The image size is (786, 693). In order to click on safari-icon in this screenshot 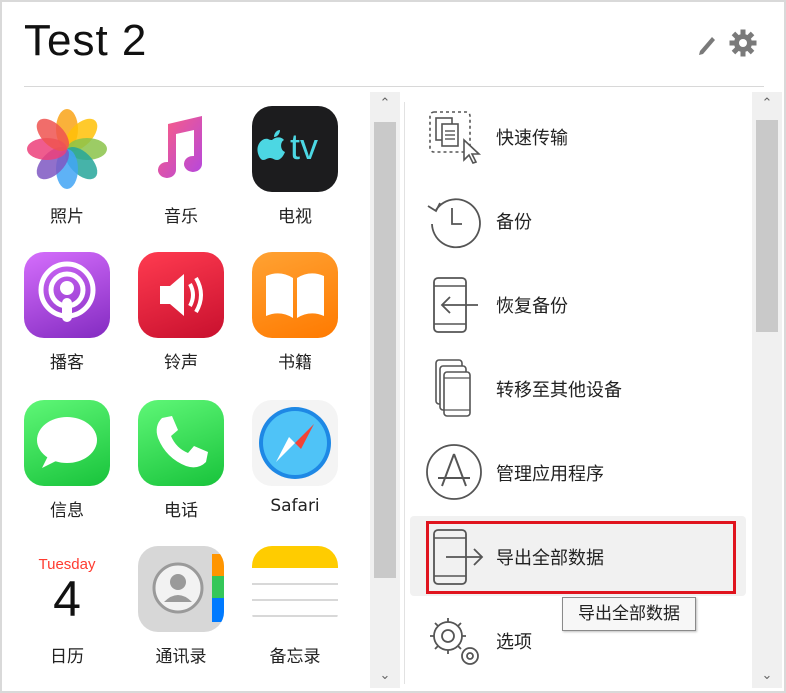, I will do `click(295, 443)`.